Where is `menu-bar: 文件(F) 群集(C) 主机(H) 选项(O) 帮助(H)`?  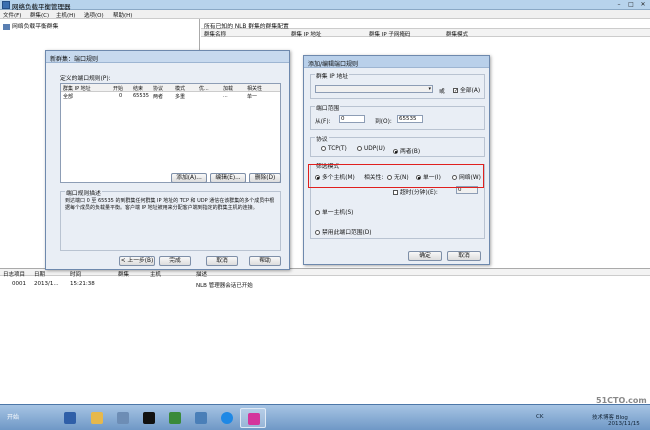
menu-bar: 文件(F) 群集(C) 主机(H) 选项(O) 帮助(H) is located at coordinates (325, 14).